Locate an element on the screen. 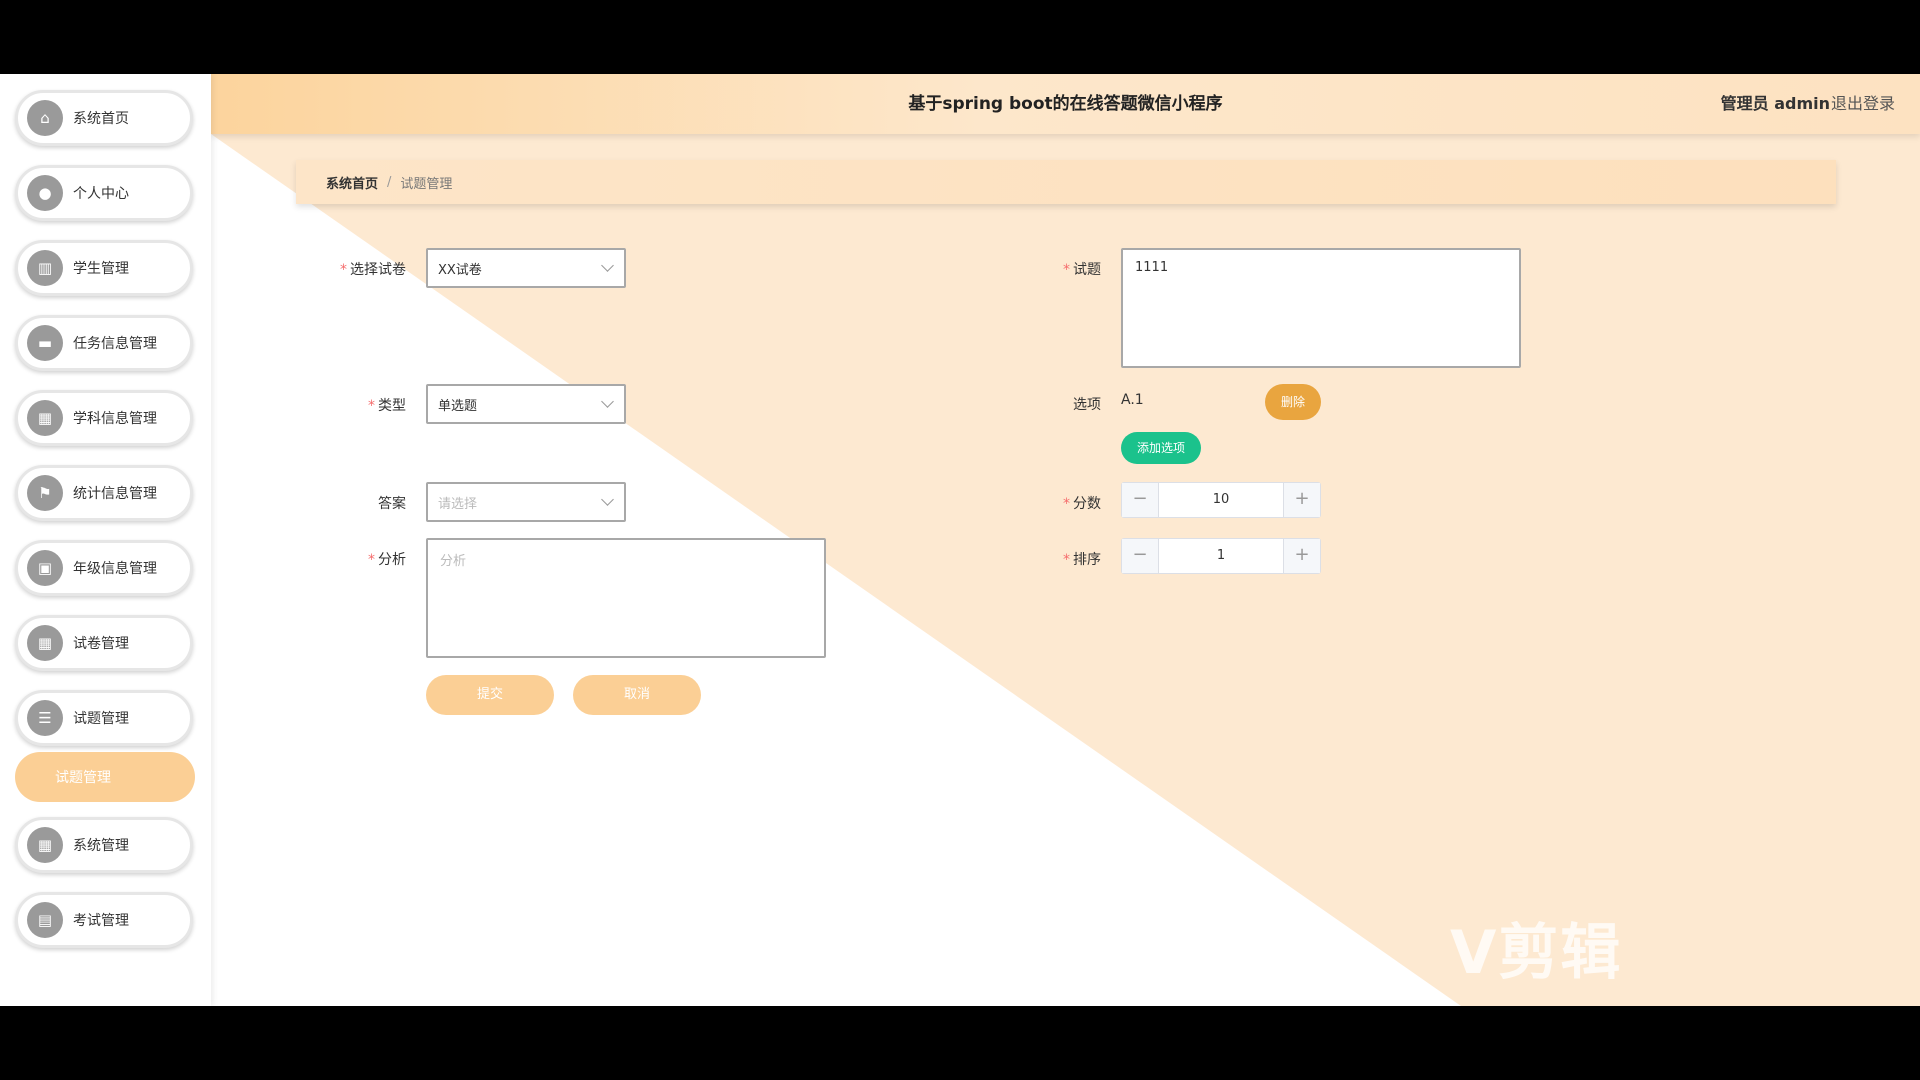  answer-select: 请选择 is located at coordinates (526, 502).